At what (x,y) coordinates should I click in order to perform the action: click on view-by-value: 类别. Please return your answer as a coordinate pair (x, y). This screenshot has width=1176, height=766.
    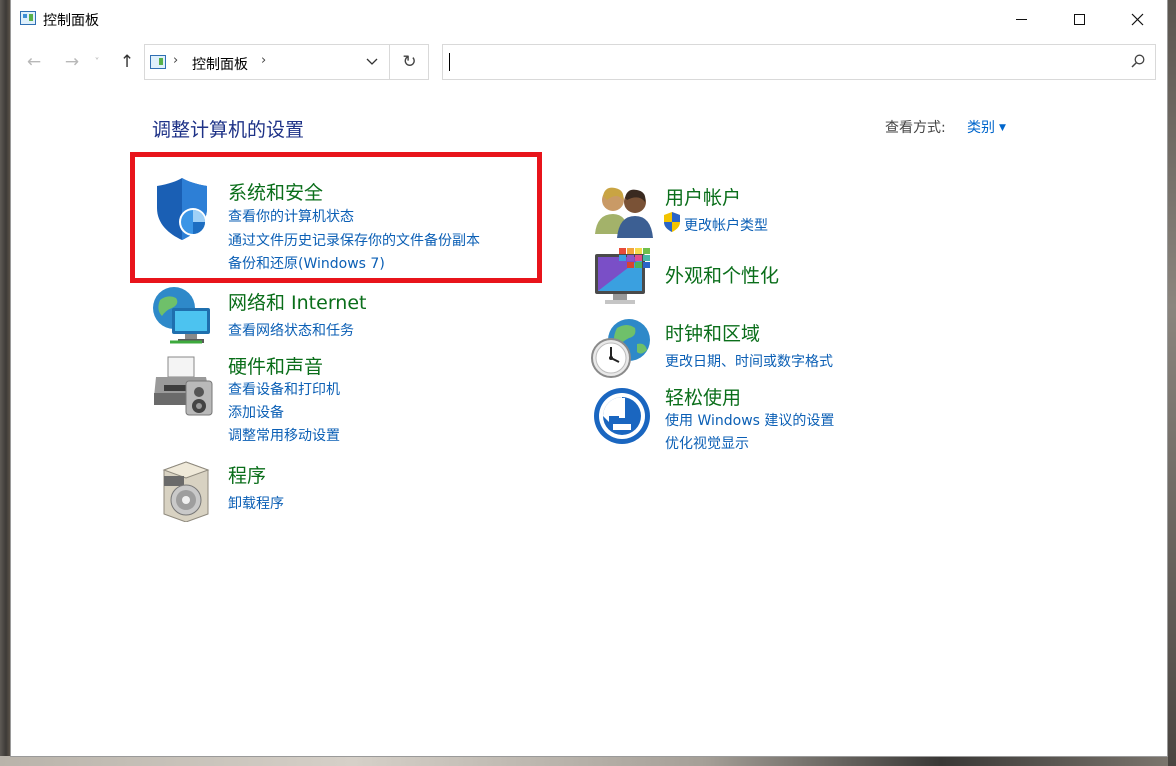
    Looking at the image, I should click on (981, 128).